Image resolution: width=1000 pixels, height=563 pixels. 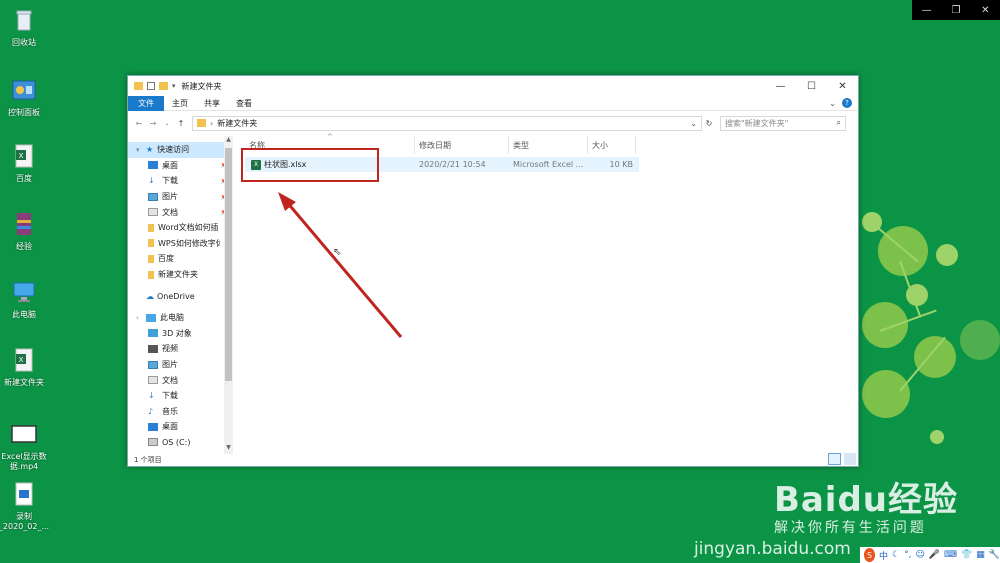 I want to click on ime-mode: 中, so click(x=883, y=555).